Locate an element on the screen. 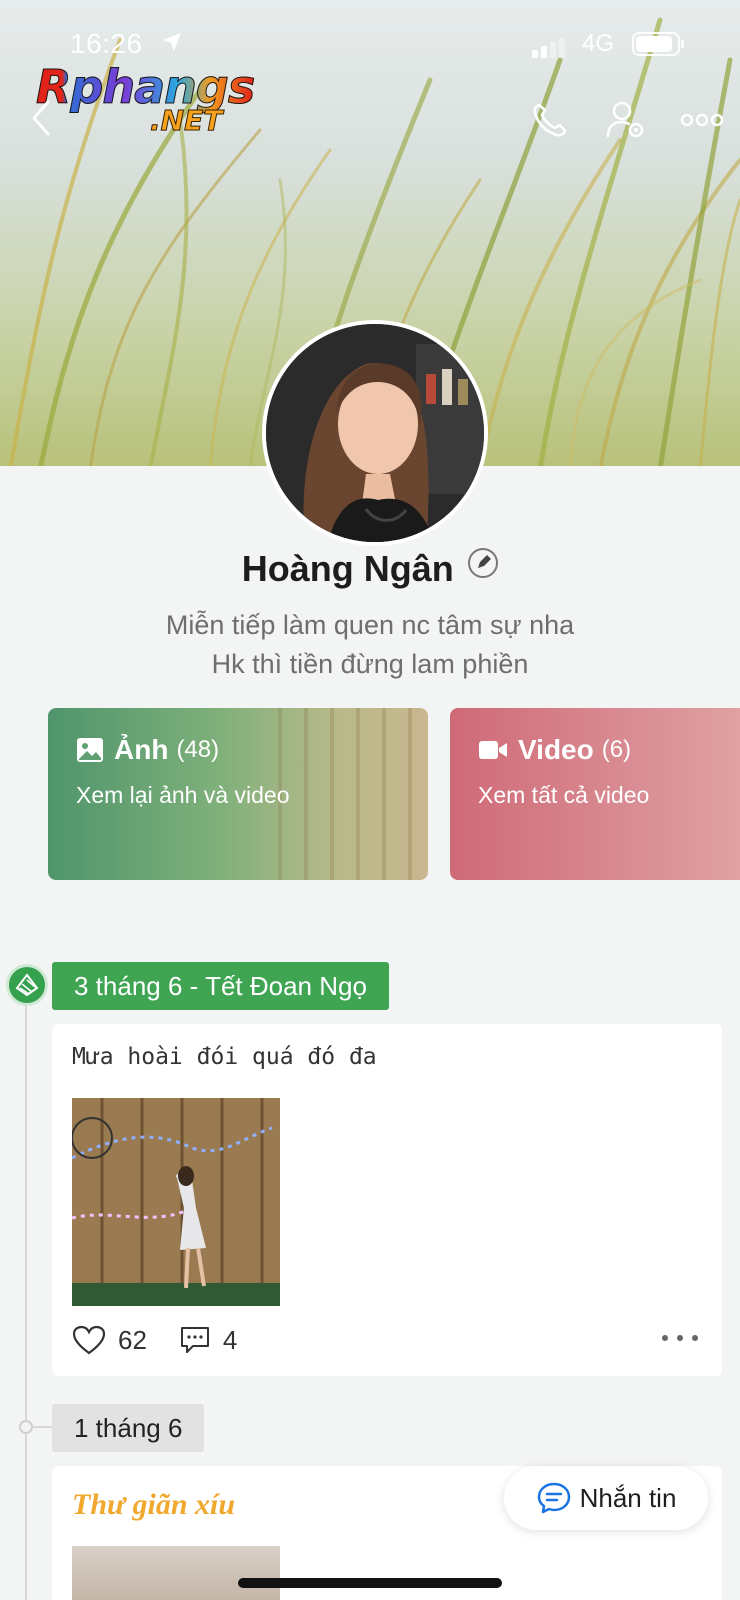 This screenshot has height=1600, width=740. video-album-card: Video (6) Xem tất cả video is located at coordinates (595, 794).